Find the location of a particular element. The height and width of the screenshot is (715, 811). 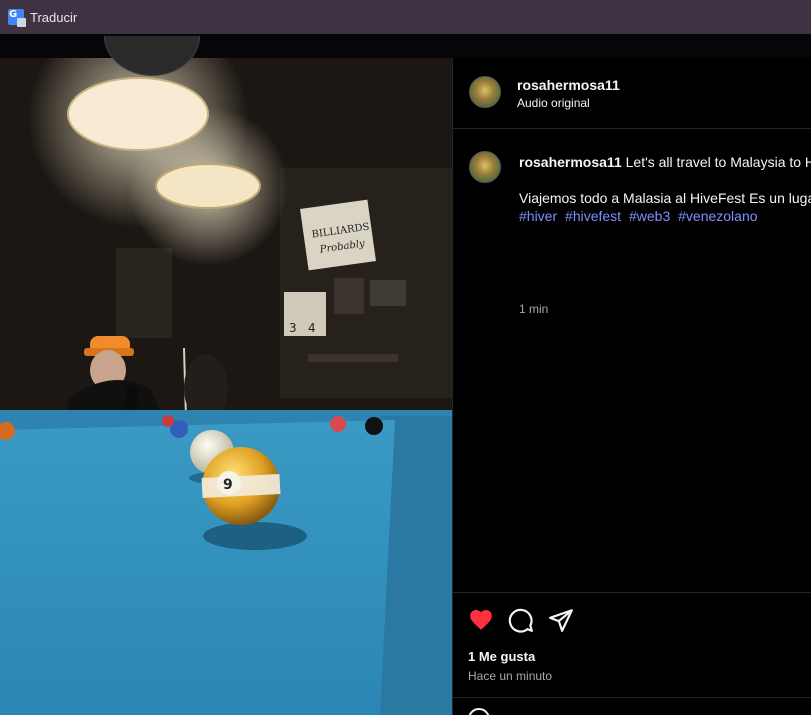

like-count: 1 Me gusta is located at coordinates (501, 656).